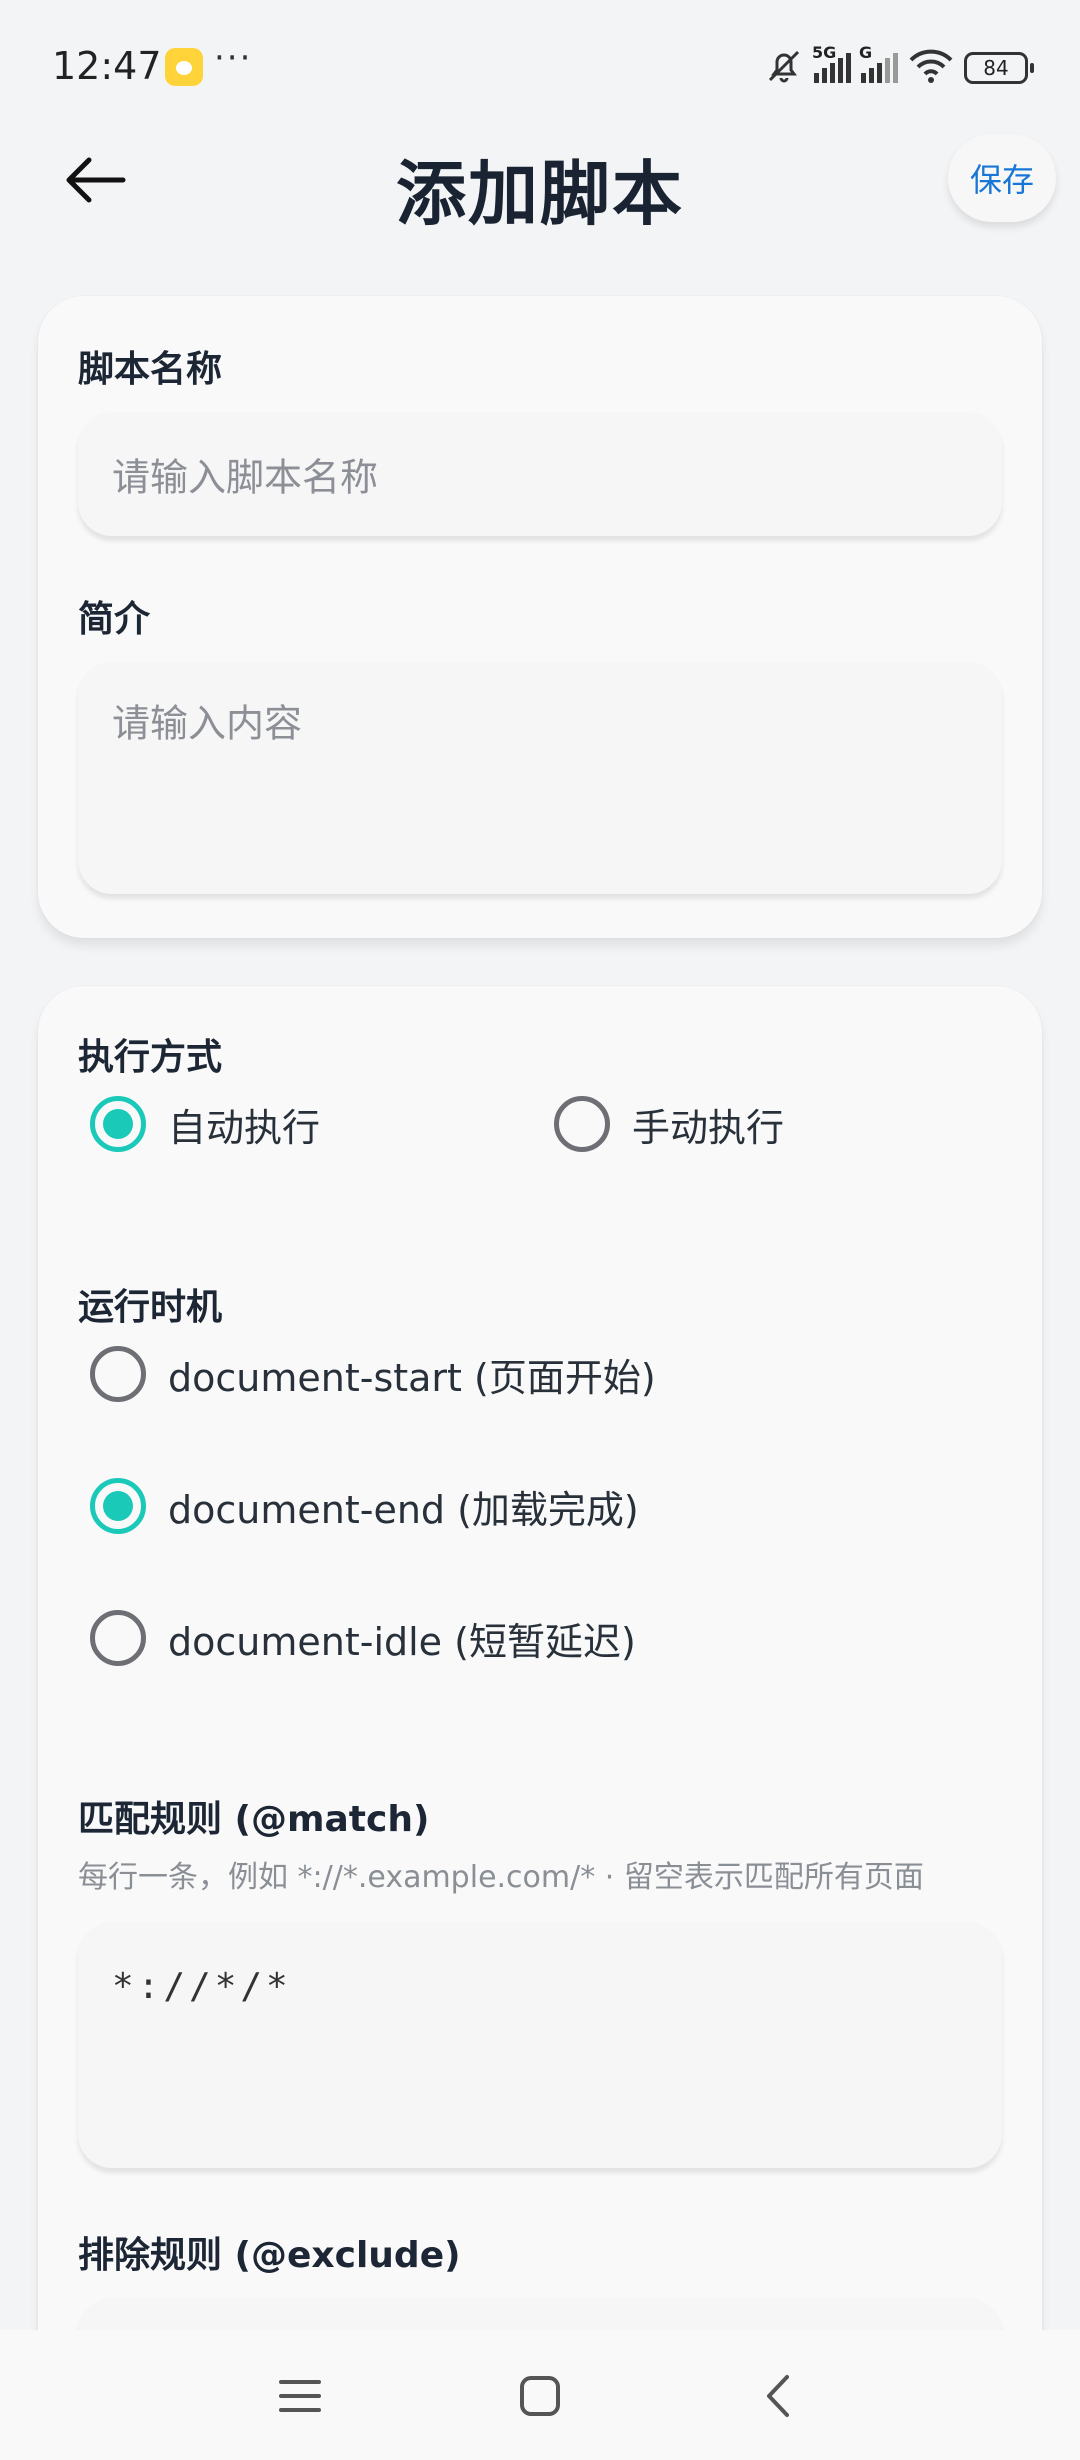 The height and width of the screenshot is (2460, 1080). Describe the element at coordinates (114, 619) in the screenshot. I see `description-label: 简介` at that location.